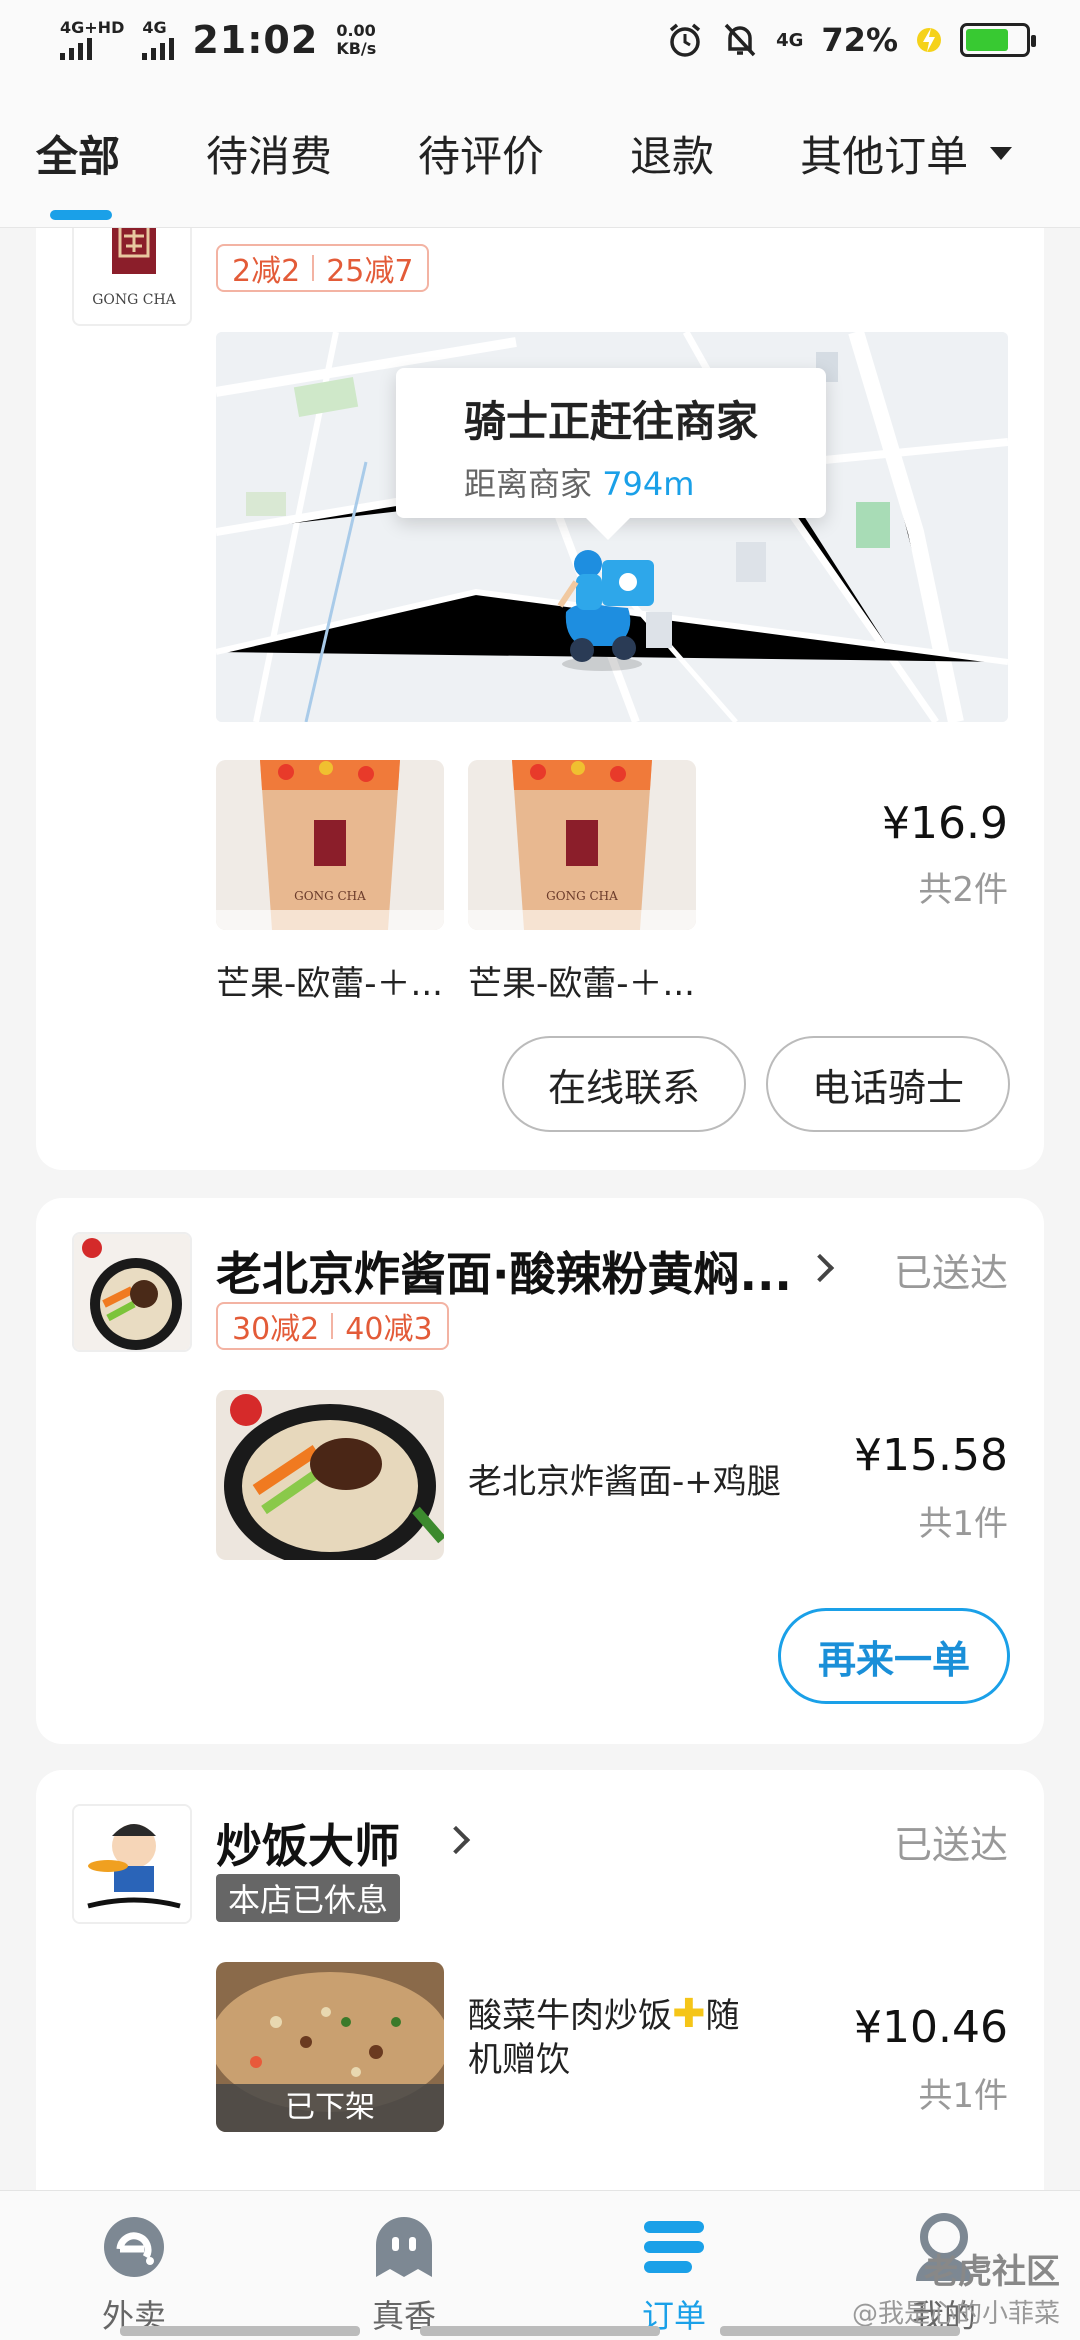 Image resolution: width=1080 pixels, height=2340 pixels. What do you see at coordinates (722, 2016) in the screenshot?
I see `item-name-part: 随` at bounding box center [722, 2016].